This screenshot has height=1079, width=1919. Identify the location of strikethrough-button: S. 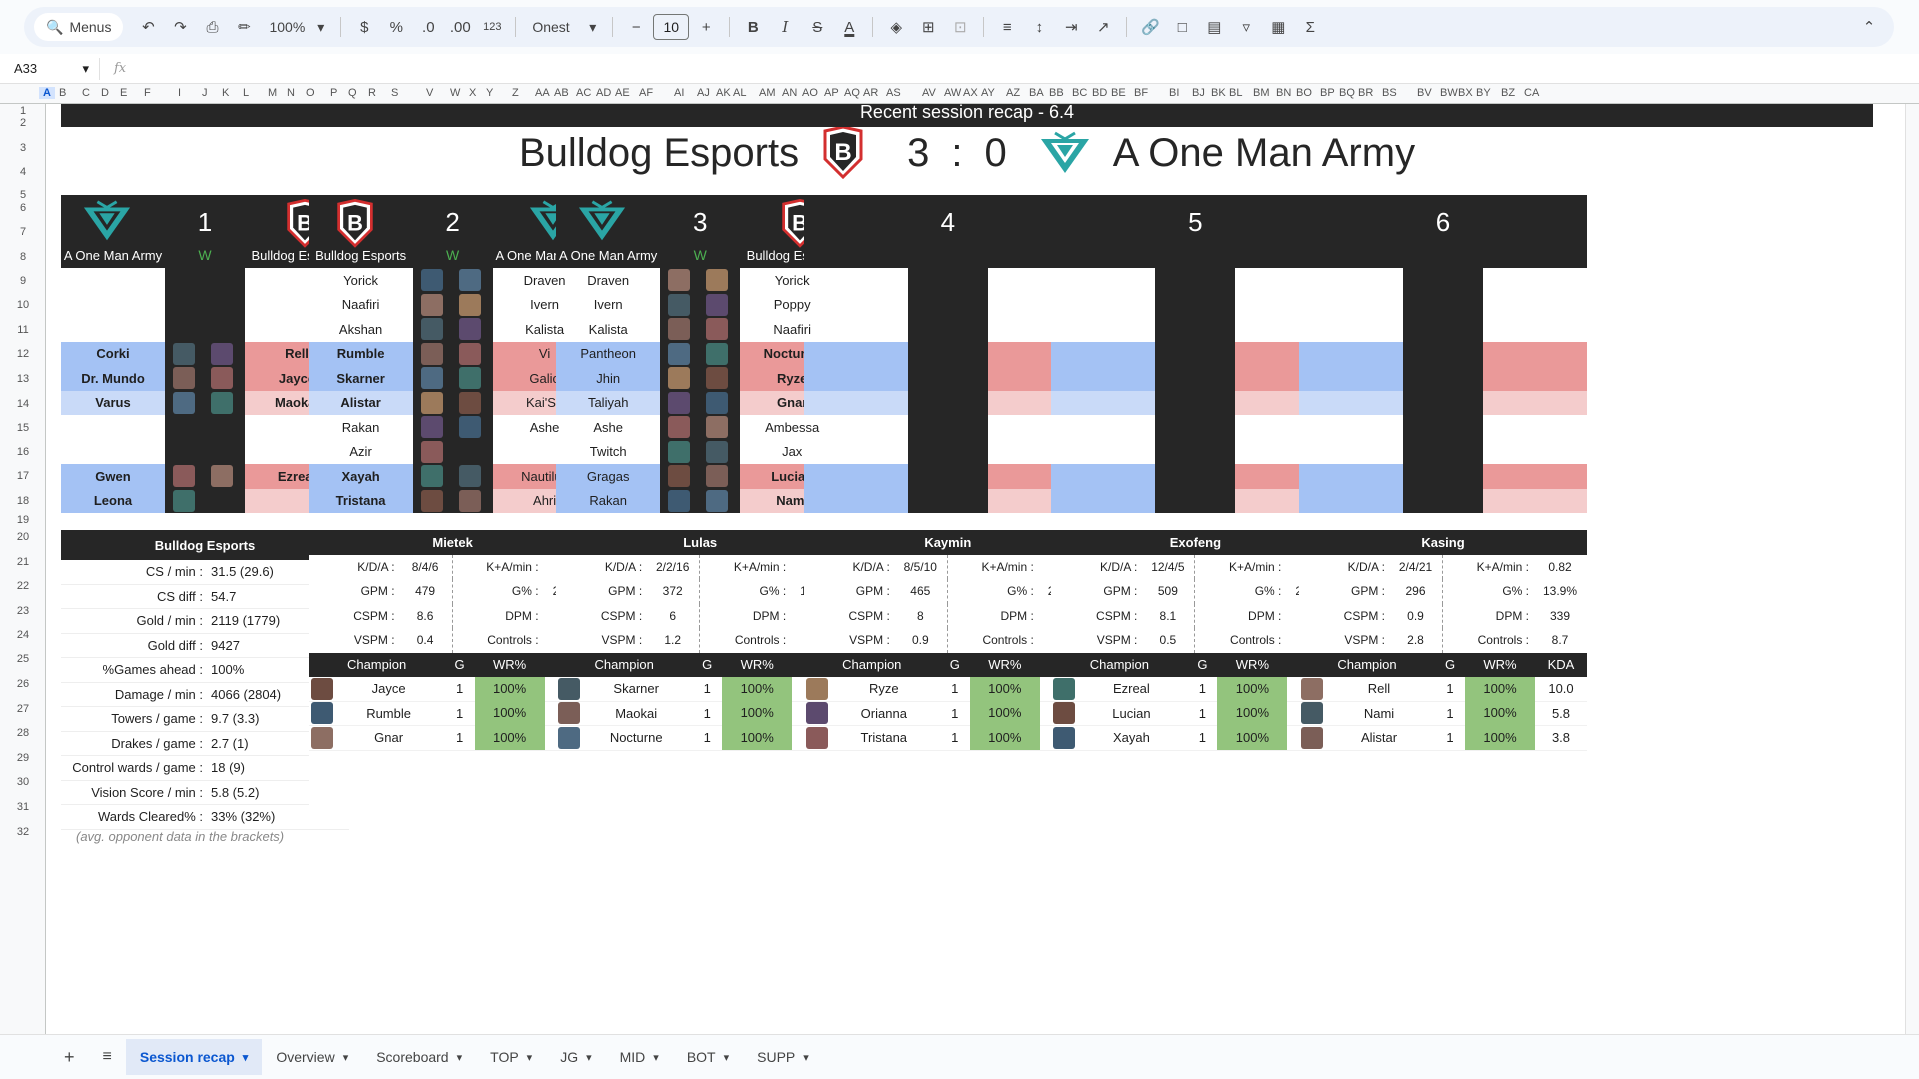
(817, 27).